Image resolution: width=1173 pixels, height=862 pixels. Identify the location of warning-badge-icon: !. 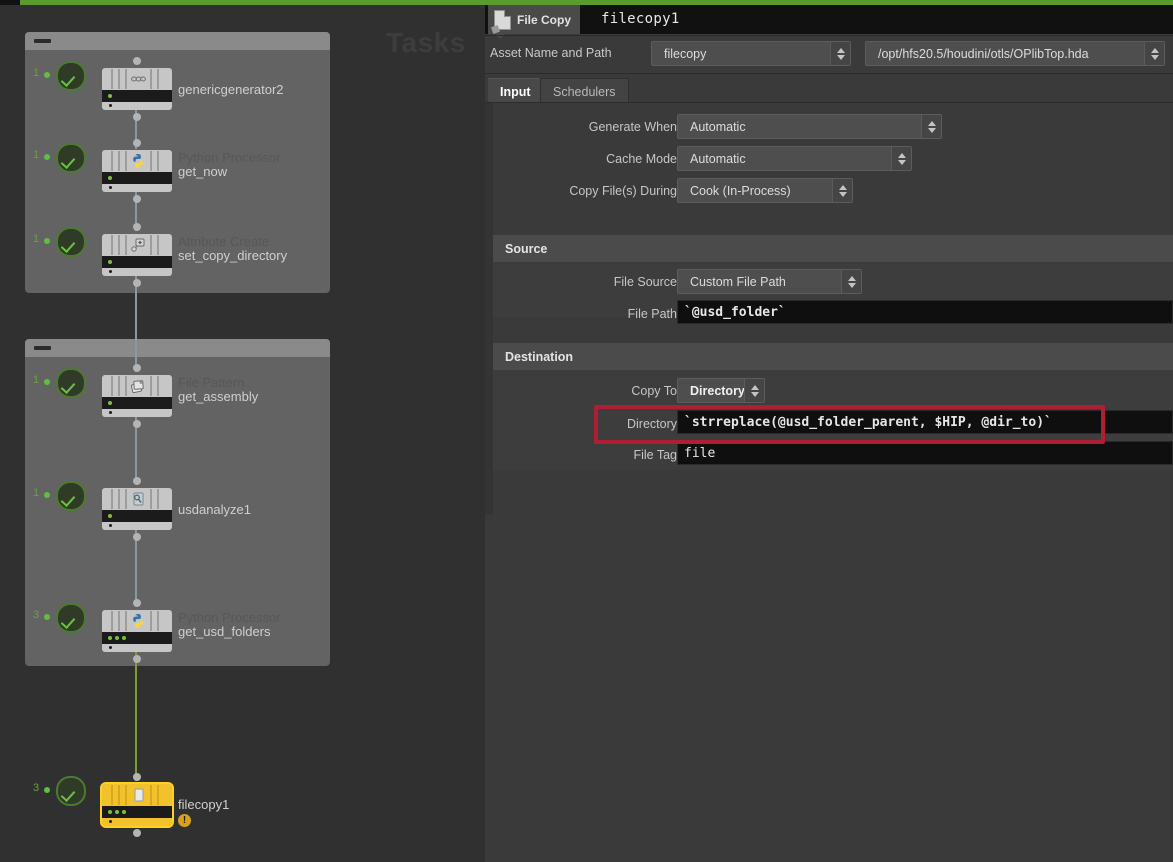
(184, 820).